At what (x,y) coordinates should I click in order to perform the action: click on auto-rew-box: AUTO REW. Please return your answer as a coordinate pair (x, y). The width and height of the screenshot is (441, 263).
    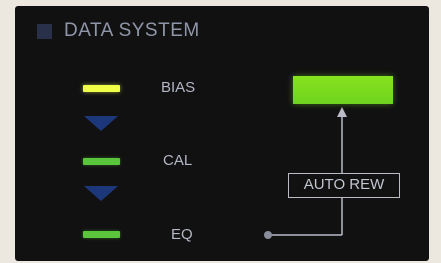
    Looking at the image, I should click on (344, 185).